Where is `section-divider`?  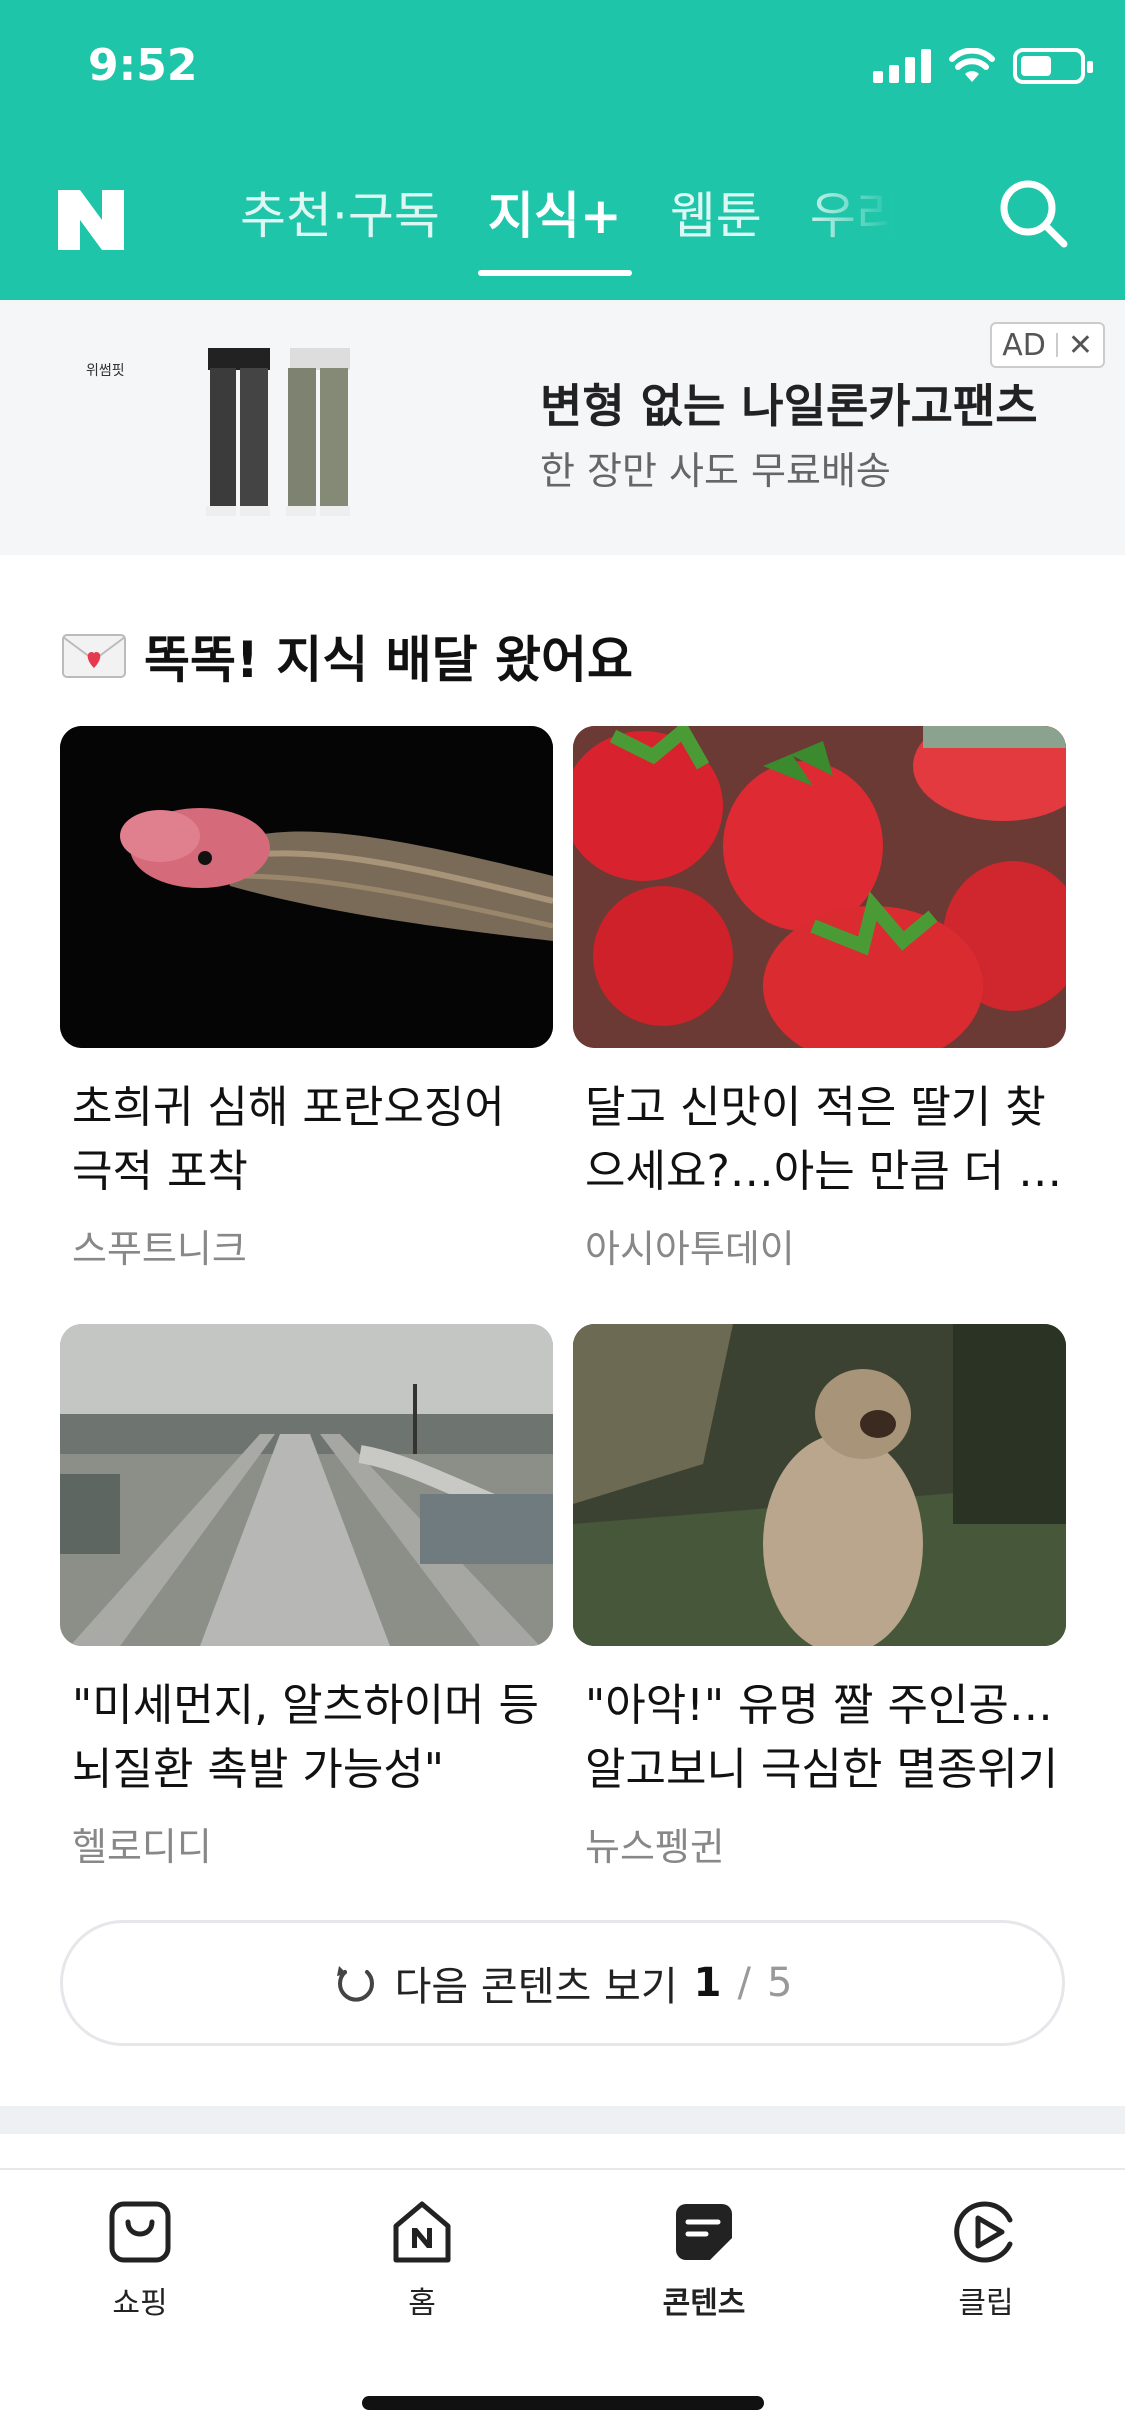
section-divider is located at coordinates (562, 2120).